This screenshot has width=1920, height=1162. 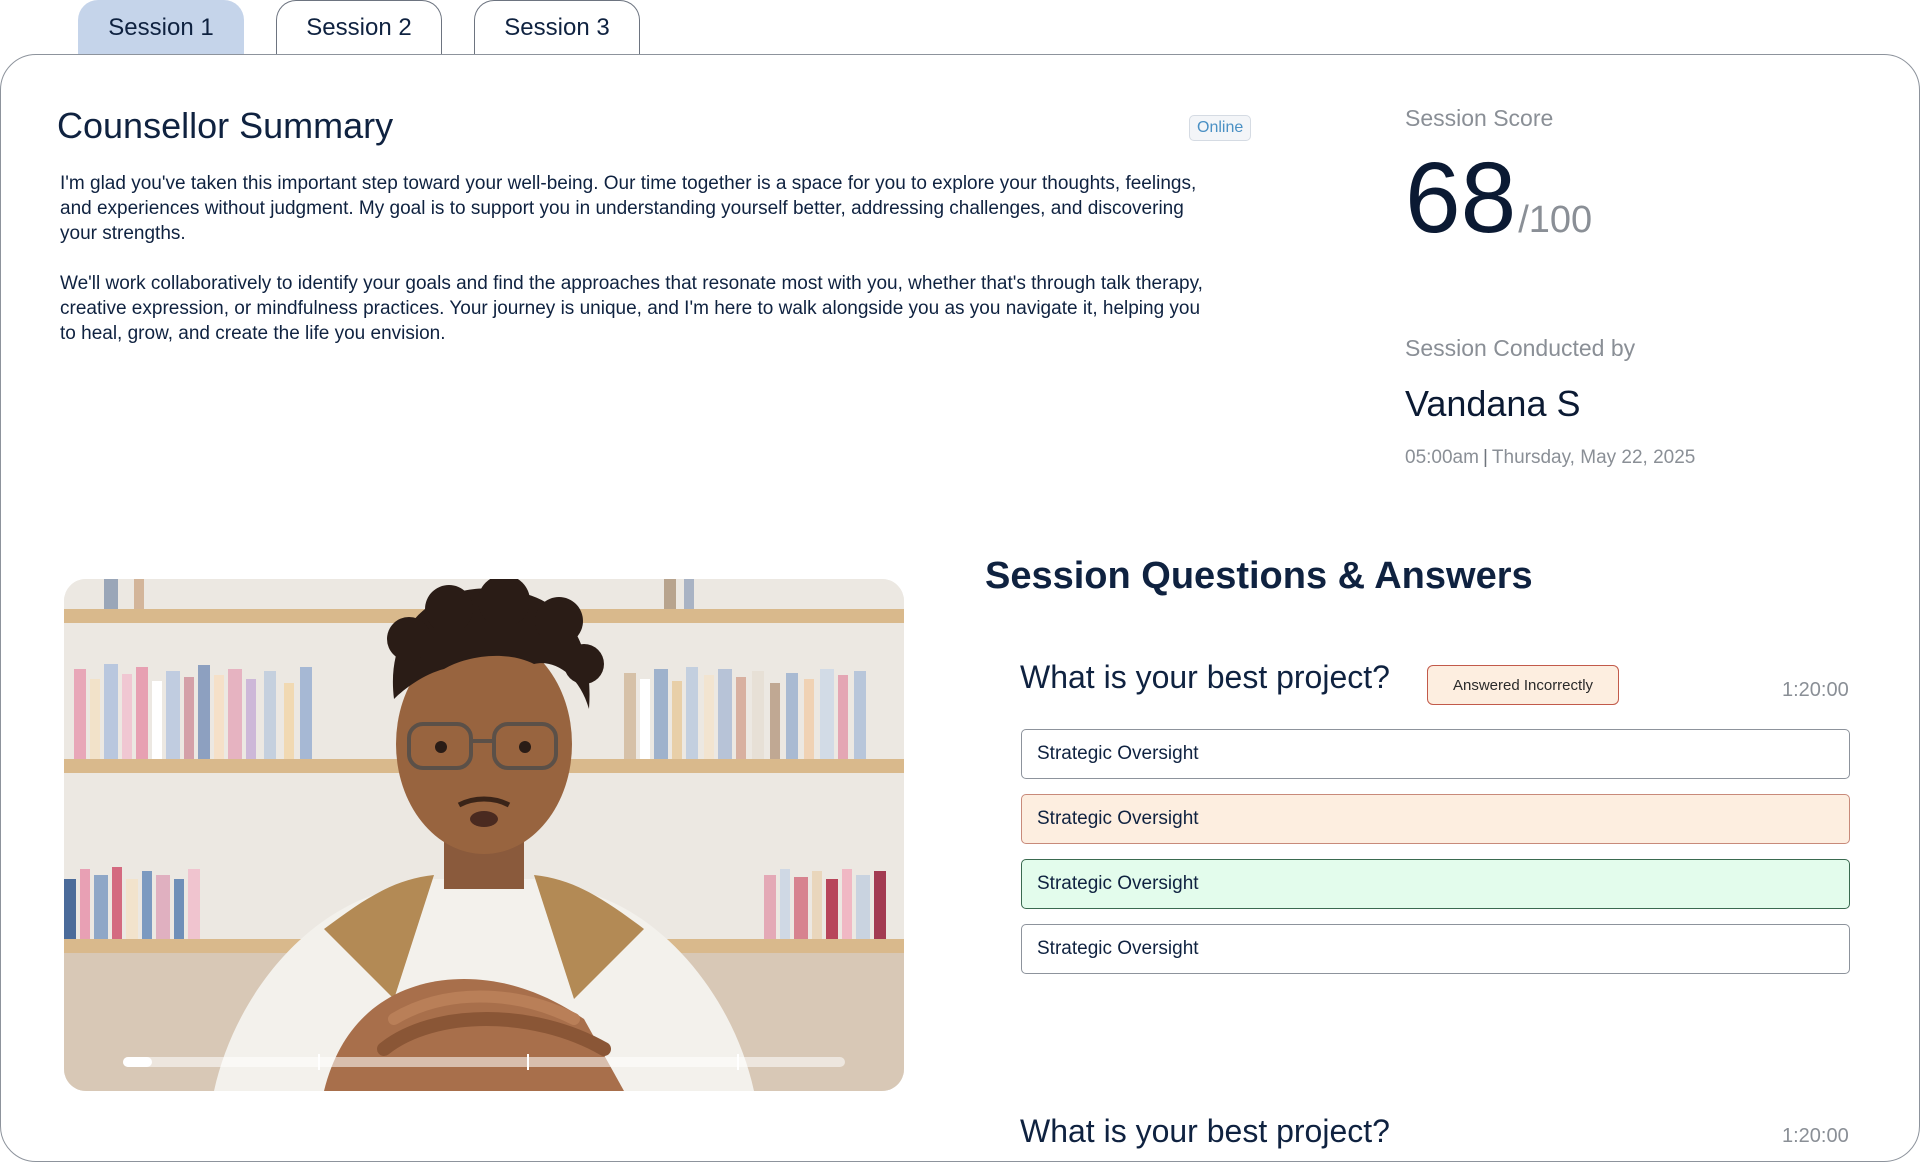 I want to click on summary-title: Counsellor Summary, so click(x=225, y=125).